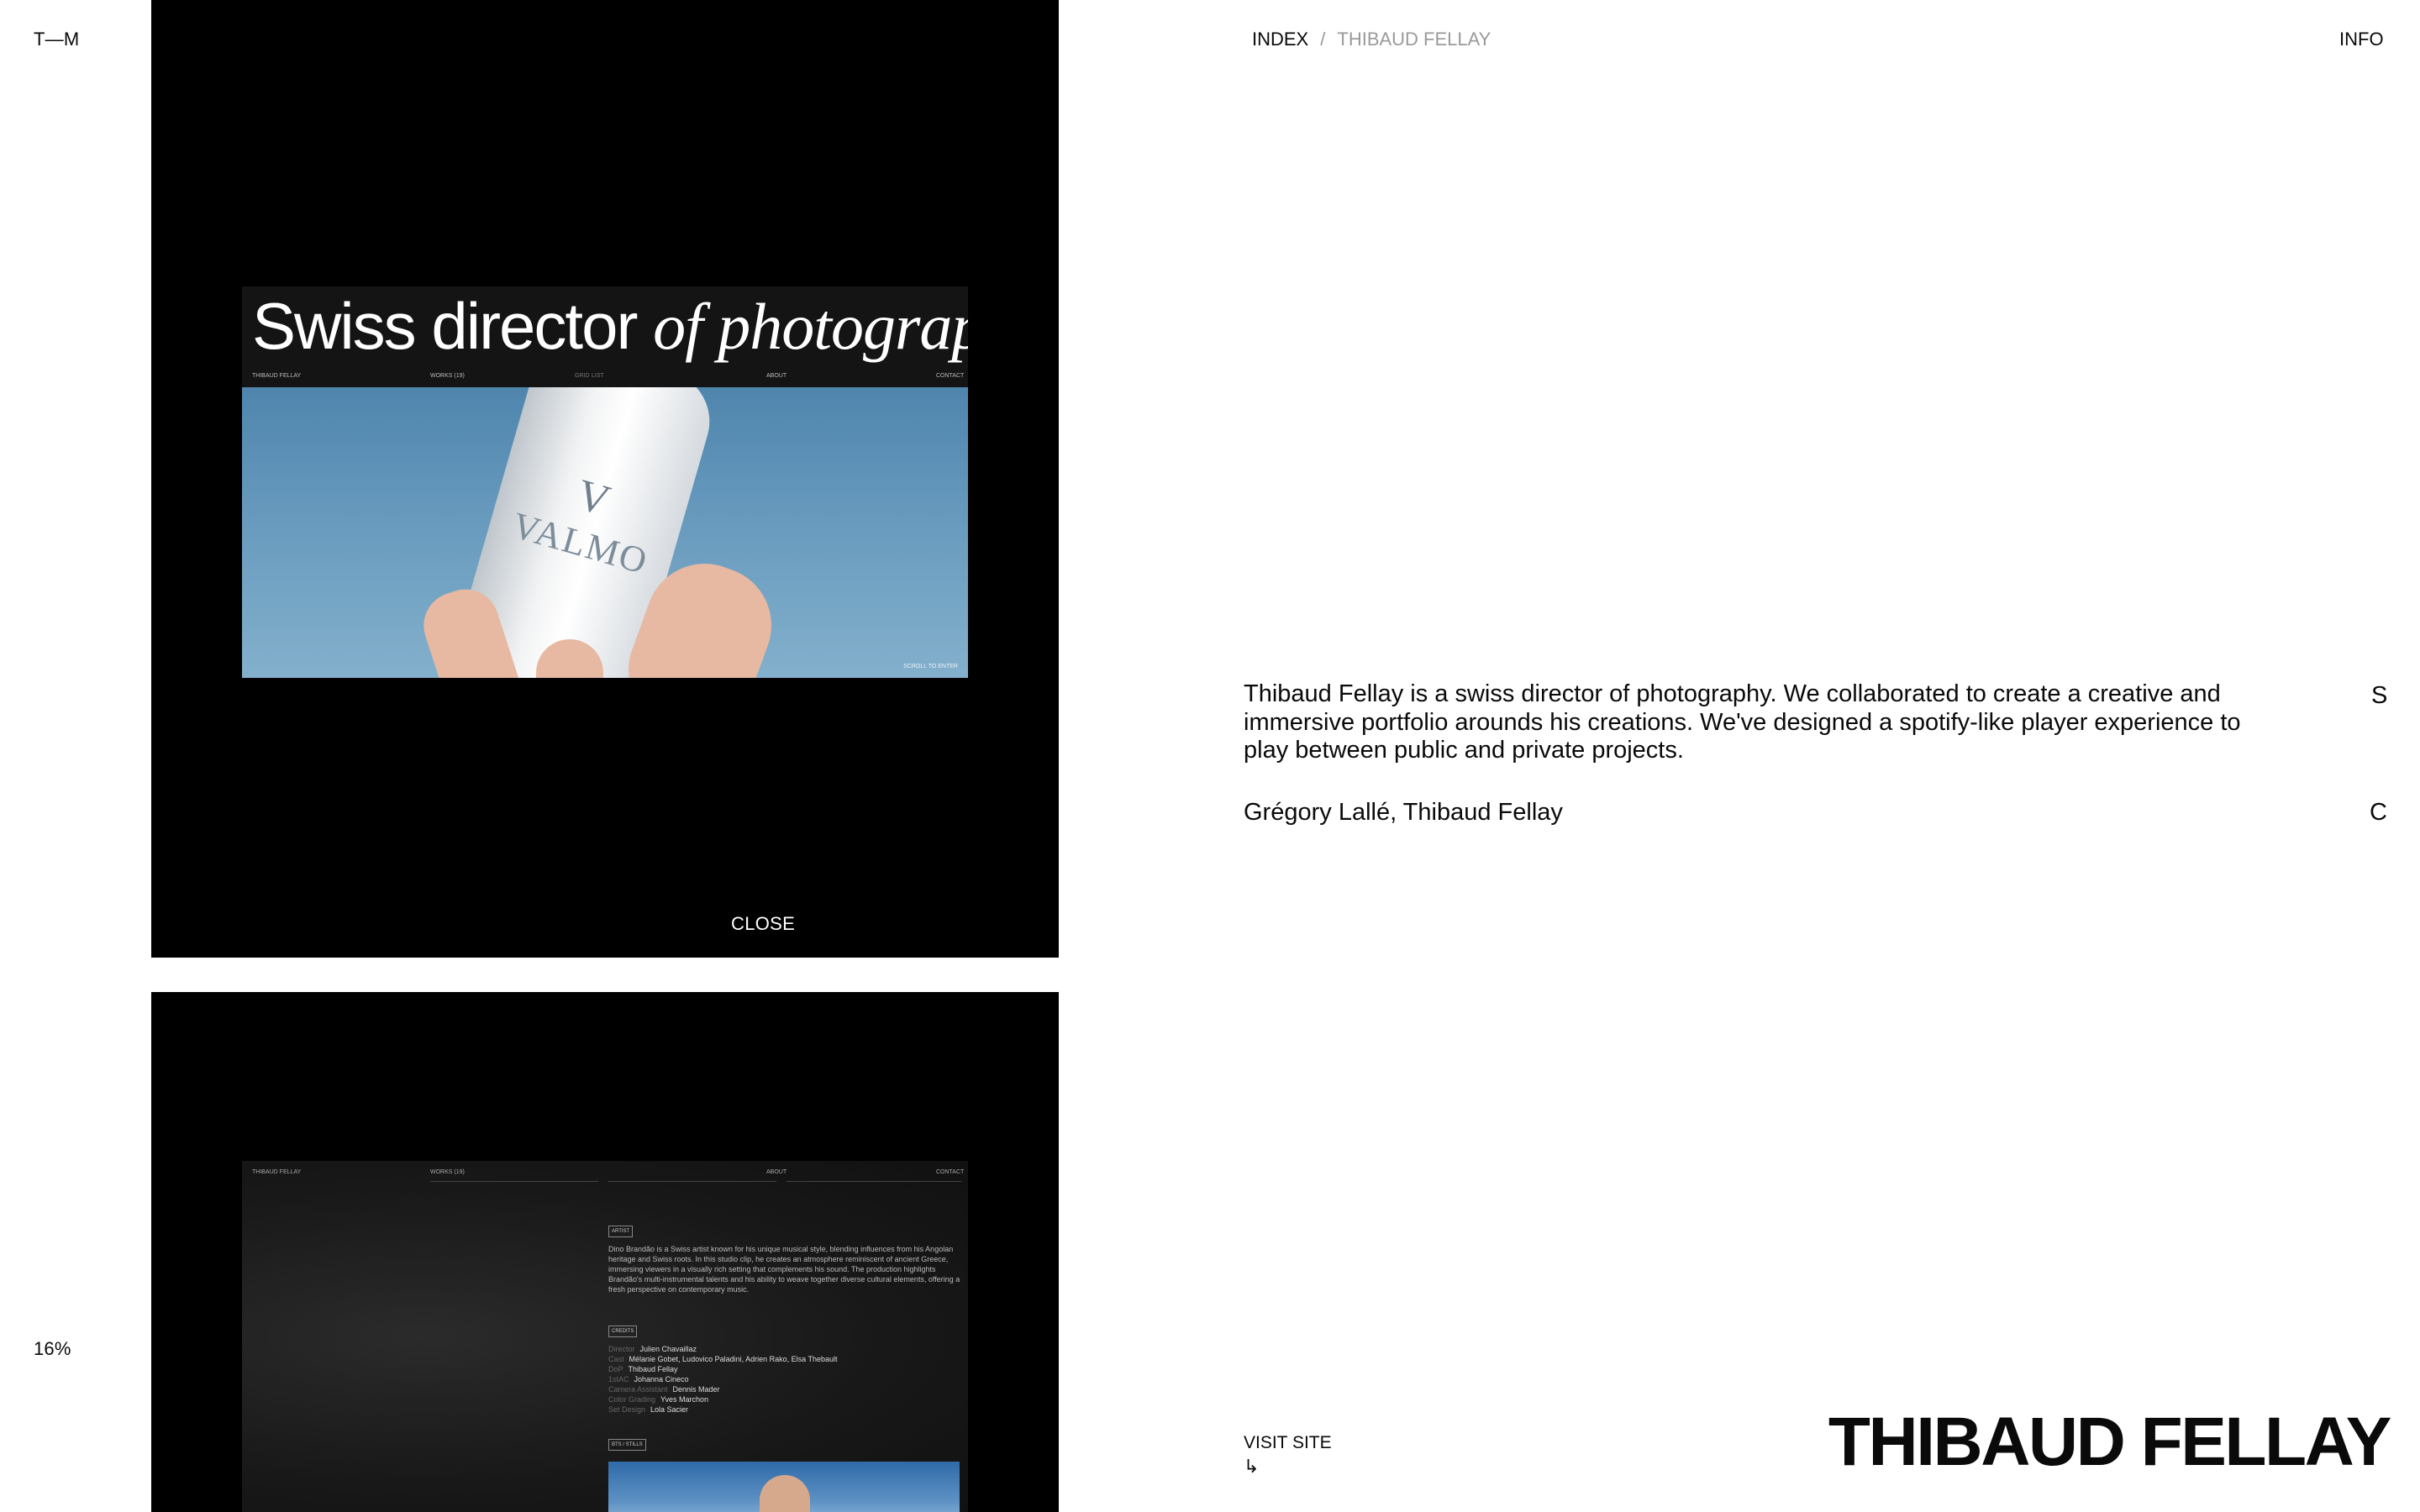  Describe the element at coordinates (56, 39) in the screenshot. I see `brand-logo: T—M` at that location.